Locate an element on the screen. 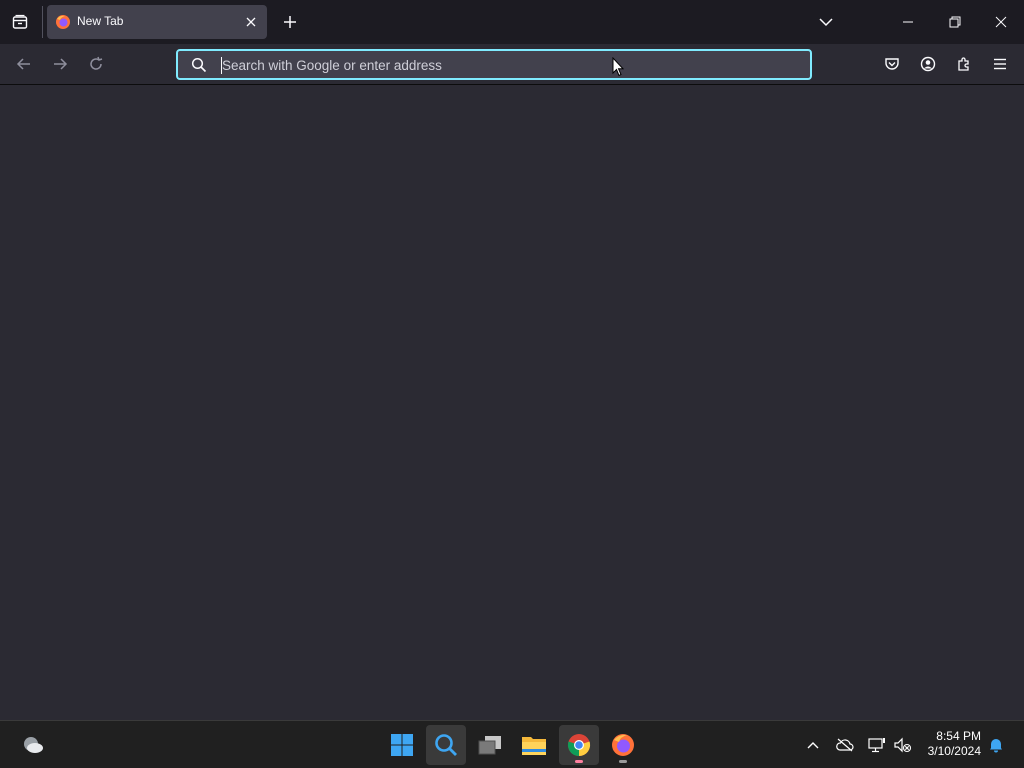 This screenshot has width=1024, height=768. restore-button is located at coordinates (955, 22).